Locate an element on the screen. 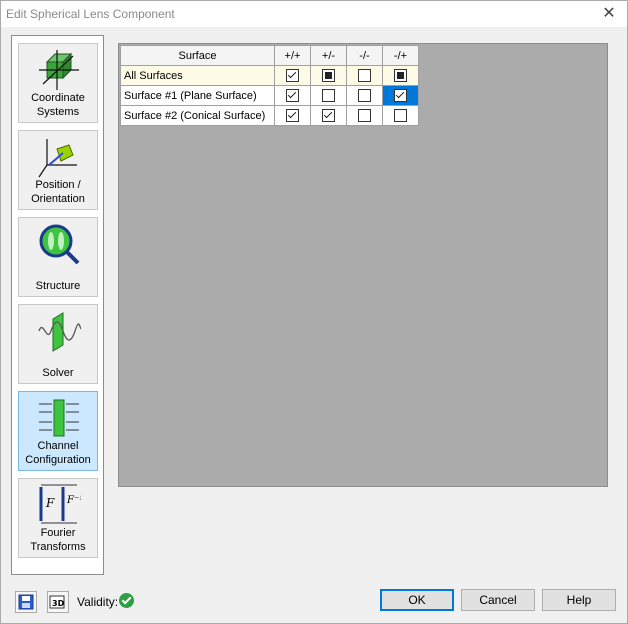  column-header-pp: +/+ is located at coordinates (292, 55).